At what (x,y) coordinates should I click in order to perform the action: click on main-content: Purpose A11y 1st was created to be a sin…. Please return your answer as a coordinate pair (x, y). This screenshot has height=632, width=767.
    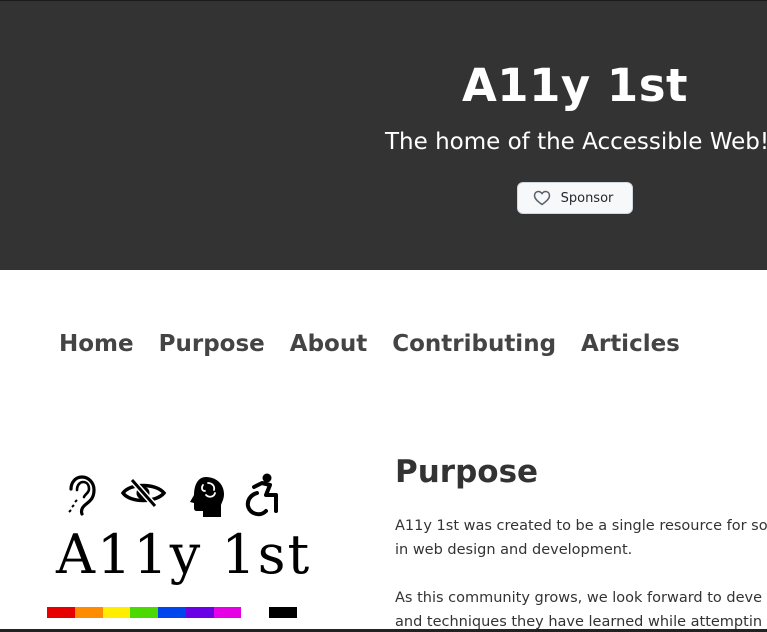
    Looking at the image, I should click on (581, 541).